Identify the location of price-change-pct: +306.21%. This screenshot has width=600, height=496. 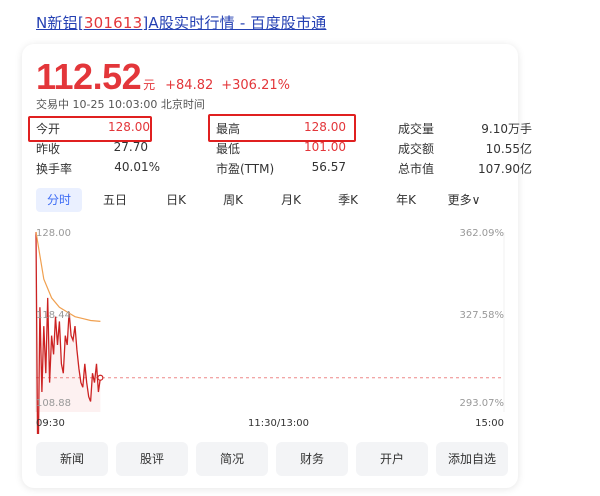
(255, 85).